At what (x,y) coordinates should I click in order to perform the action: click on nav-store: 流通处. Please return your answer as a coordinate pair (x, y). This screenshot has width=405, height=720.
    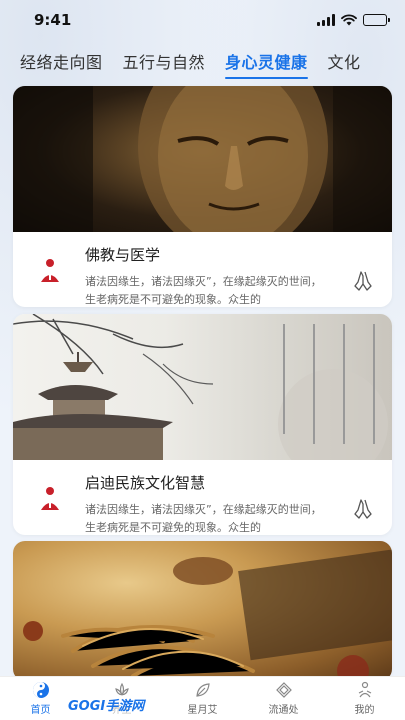
    Looking at the image, I should click on (283, 698).